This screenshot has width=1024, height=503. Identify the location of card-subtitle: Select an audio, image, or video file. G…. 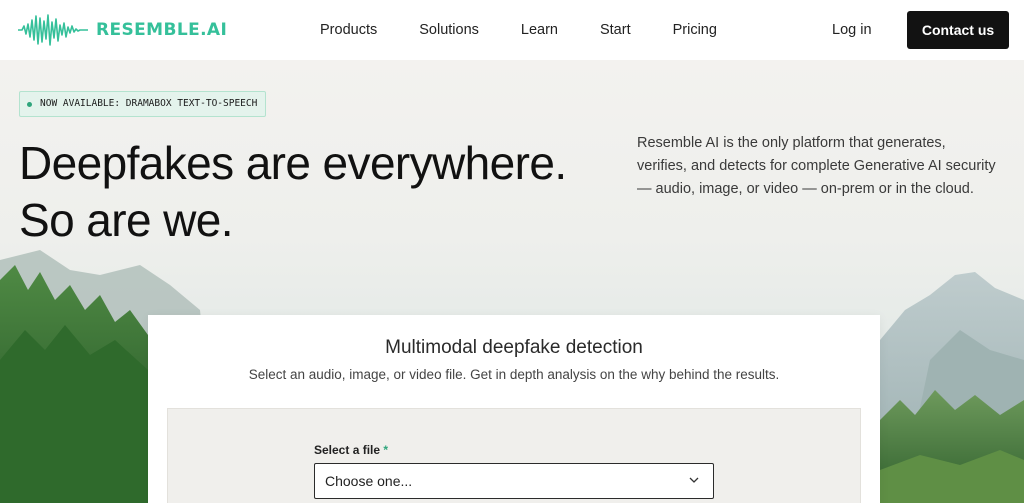
(514, 374).